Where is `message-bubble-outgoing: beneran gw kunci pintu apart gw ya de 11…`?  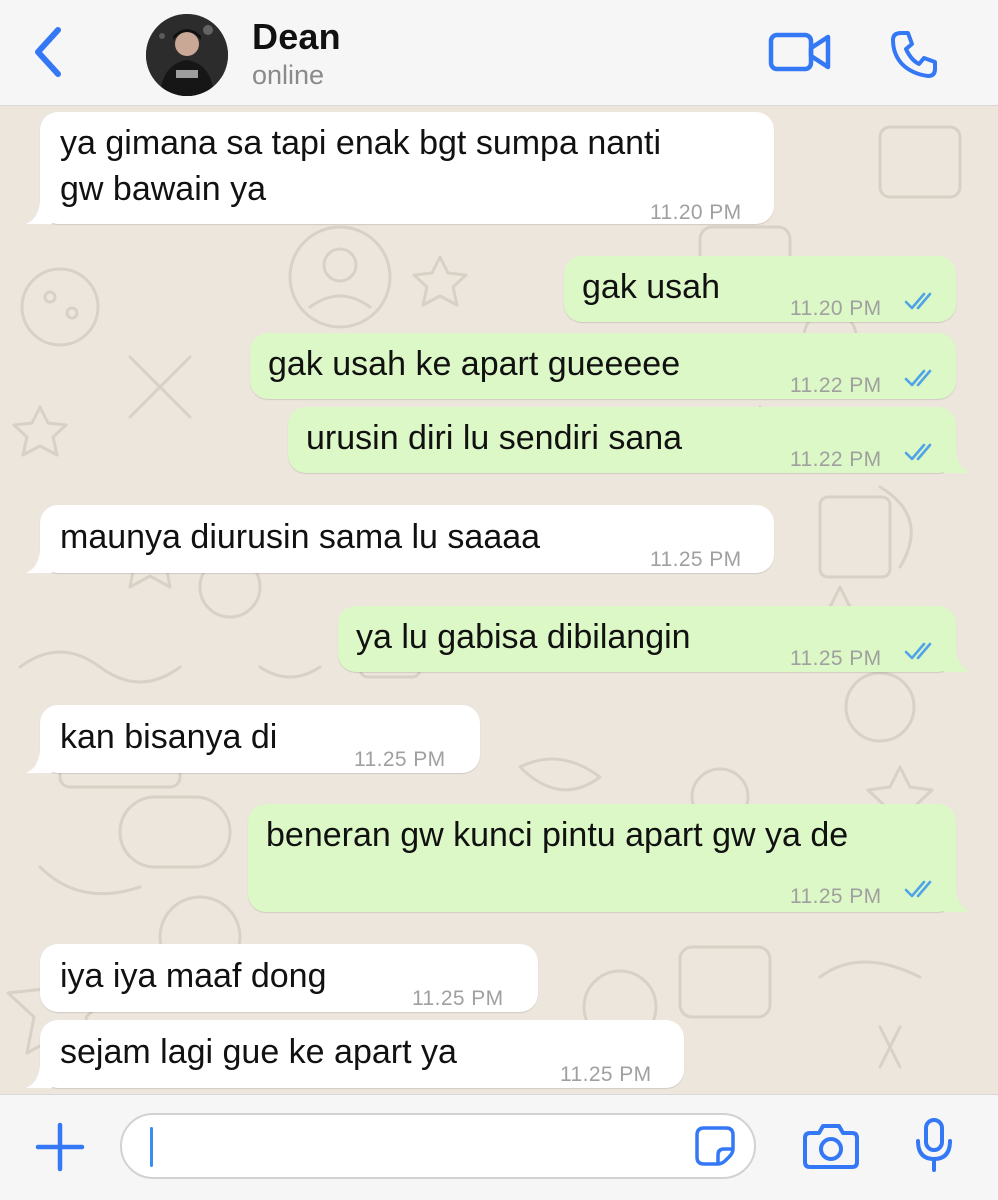 message-bubble-outgoing: beneran gw kunci pintu apart gw ya de 11… is located at coordinates (609, 858).